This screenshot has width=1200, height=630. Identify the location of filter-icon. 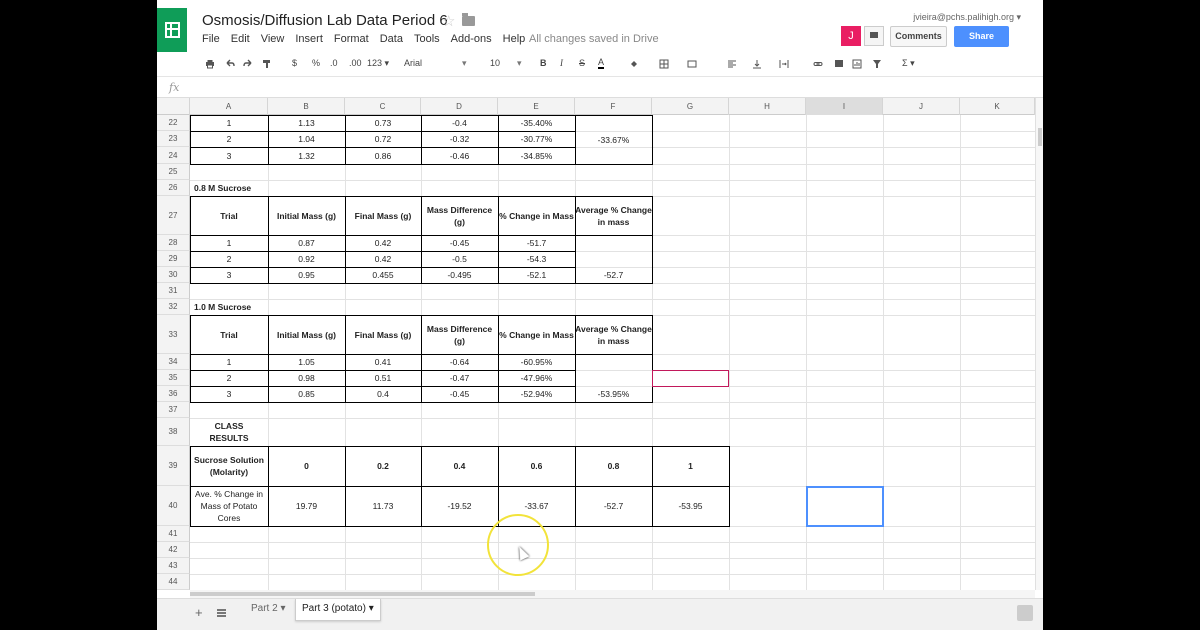
(877, 64).